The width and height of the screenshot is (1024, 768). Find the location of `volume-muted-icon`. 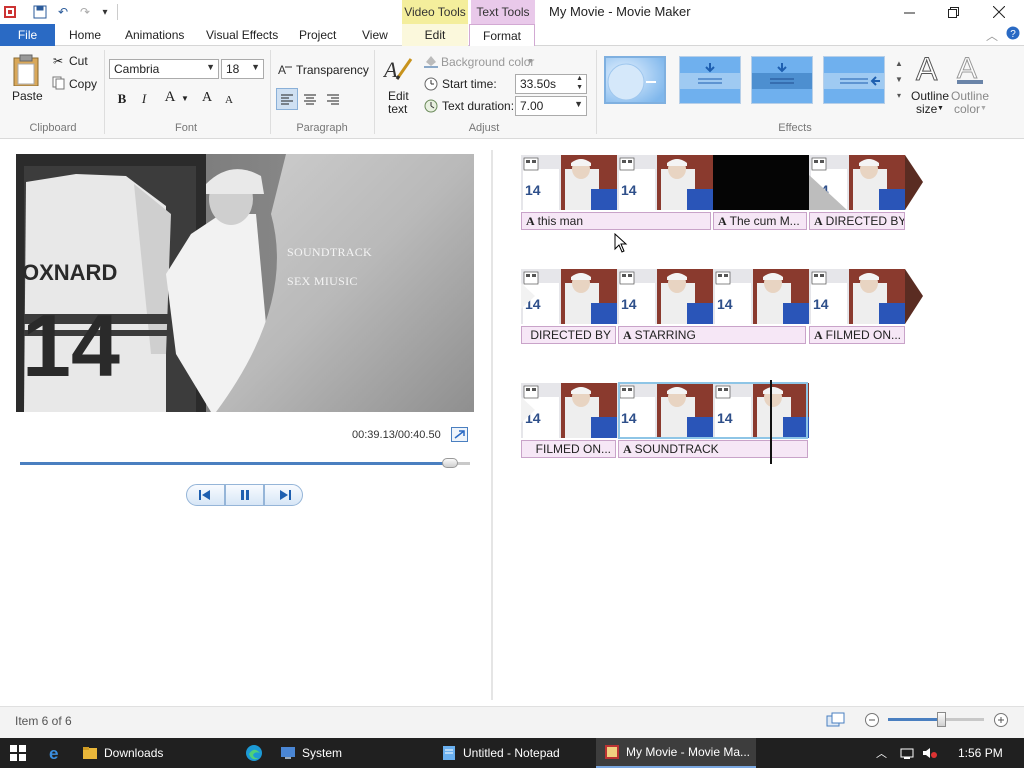

volume-muted-icon is located at coordinates (930, 753).